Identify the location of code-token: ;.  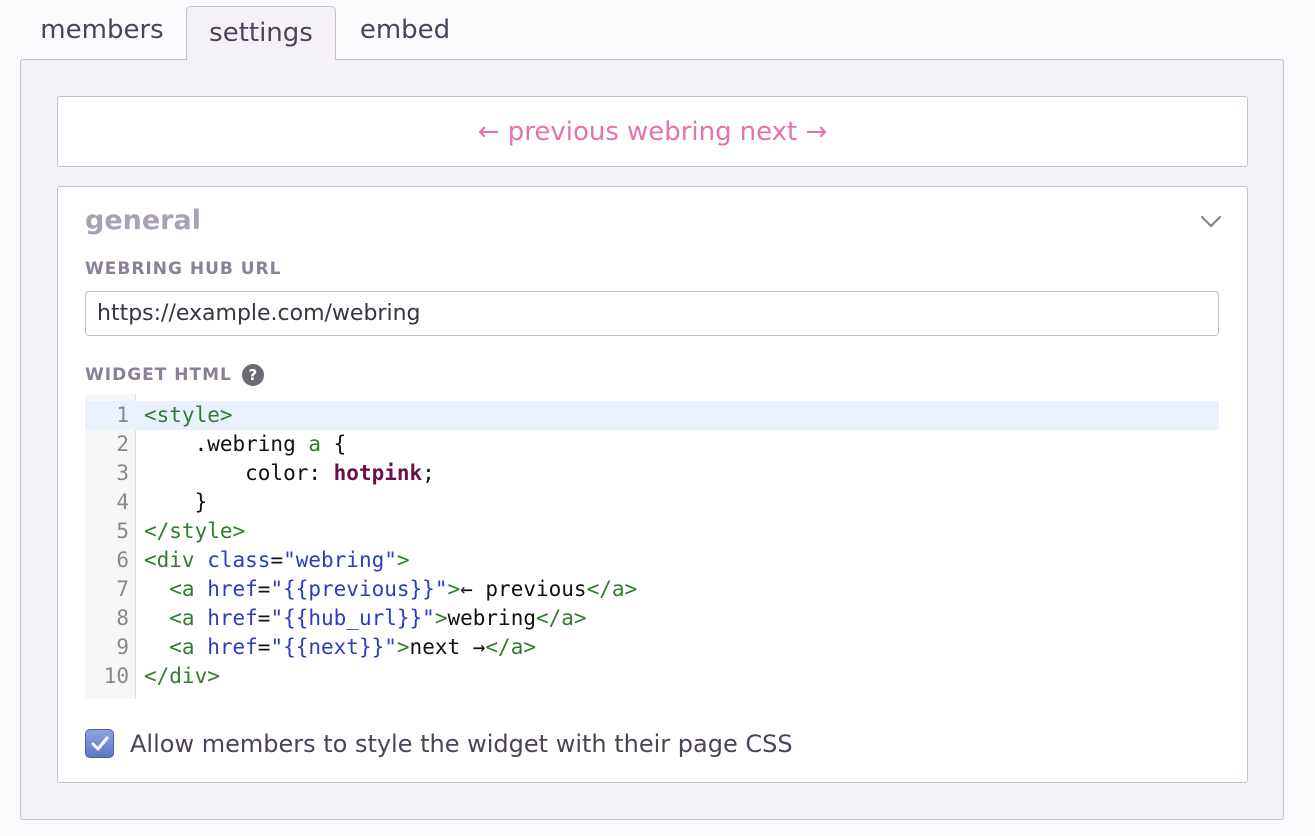
(428, 473).